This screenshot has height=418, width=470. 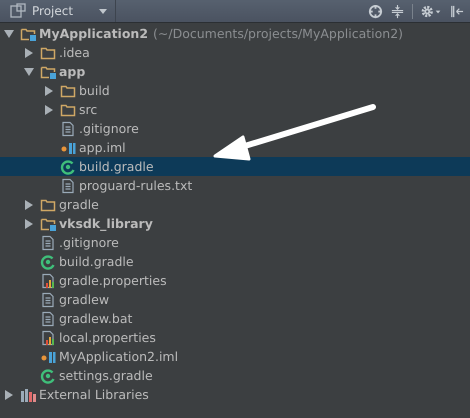 What do you see at coordinates (456, 11) in the screenshot?
I see `hide-panel-icon` at bounding box center [456, 11].